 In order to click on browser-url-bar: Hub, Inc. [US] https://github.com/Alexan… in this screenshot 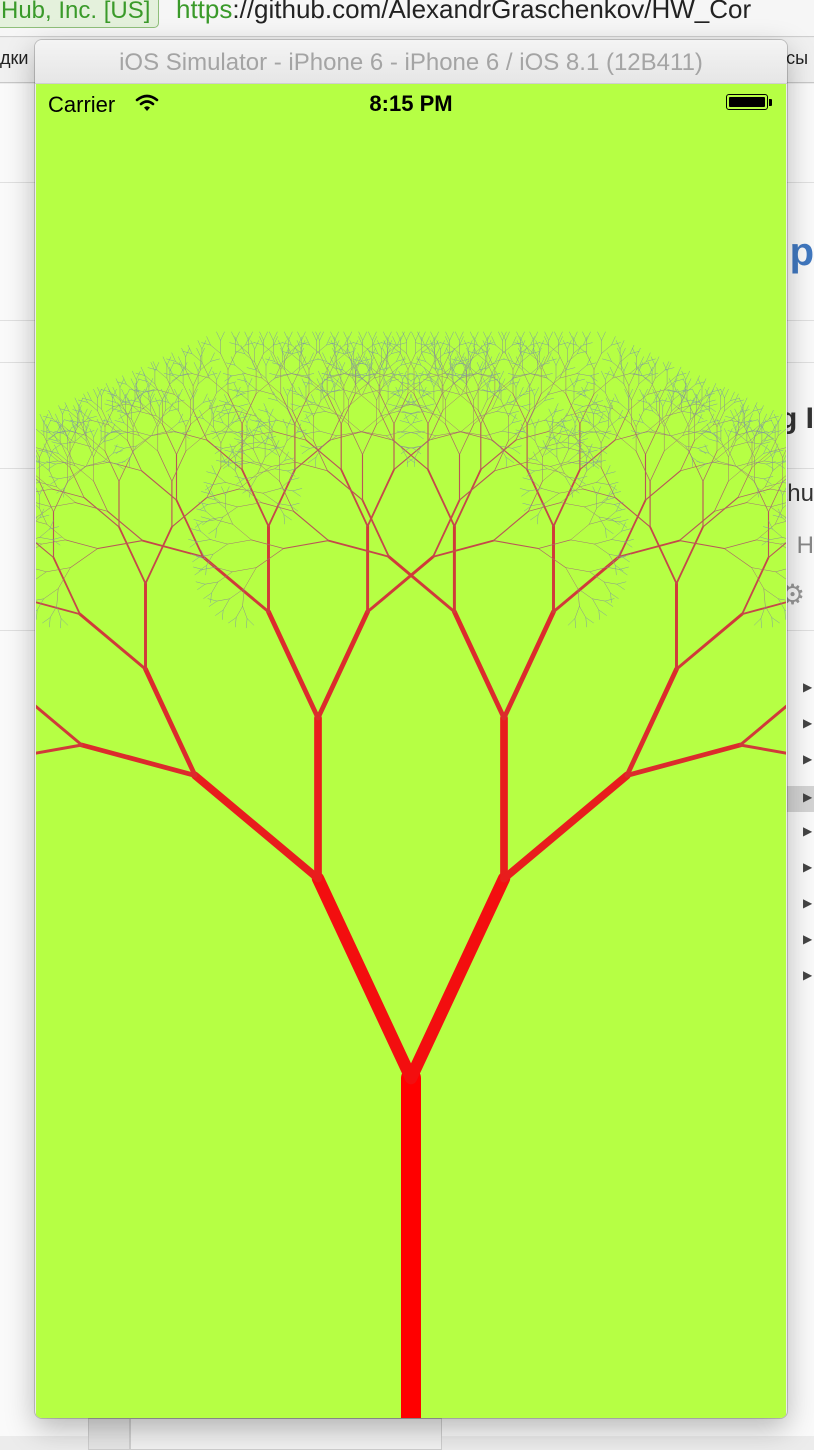, I will do `click(407, 18)`.